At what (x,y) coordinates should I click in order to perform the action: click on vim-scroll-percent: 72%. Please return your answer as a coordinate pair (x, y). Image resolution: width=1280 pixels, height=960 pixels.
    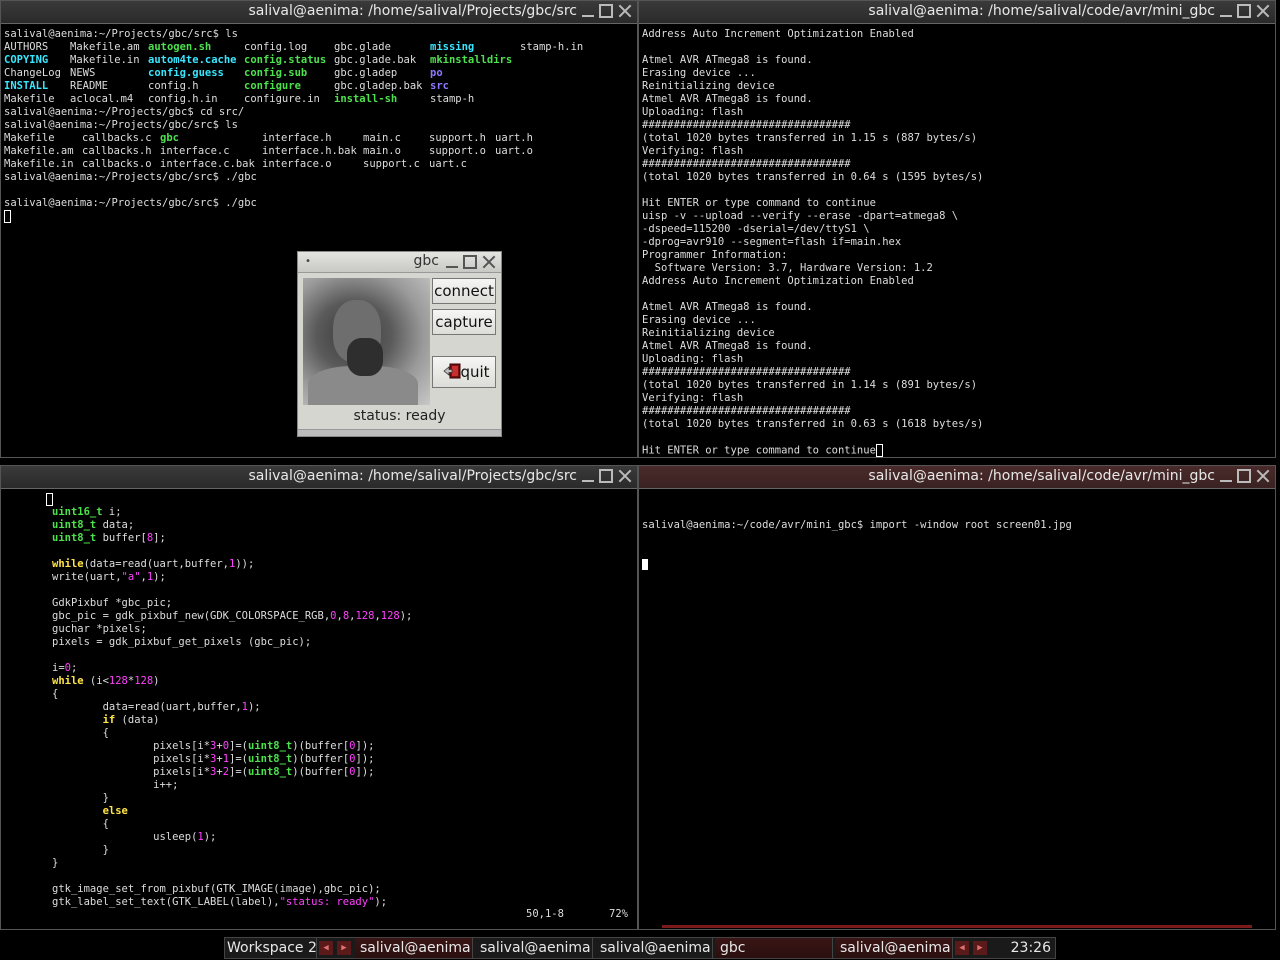
    Looking at the image, I should click on (618, 914).